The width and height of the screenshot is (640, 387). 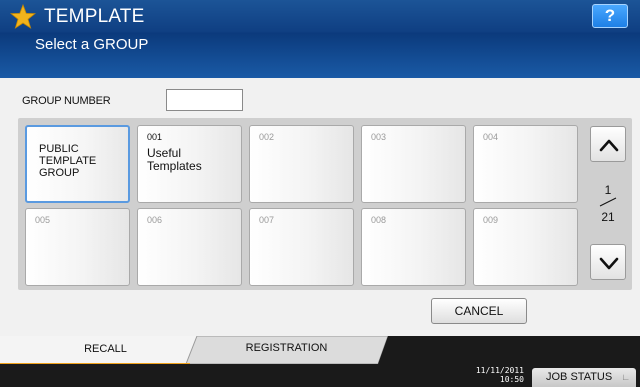 What do you see at coordinates (379, 220) in the screenshot?
I see `group-number: 008` at bounding box center [379, 220].